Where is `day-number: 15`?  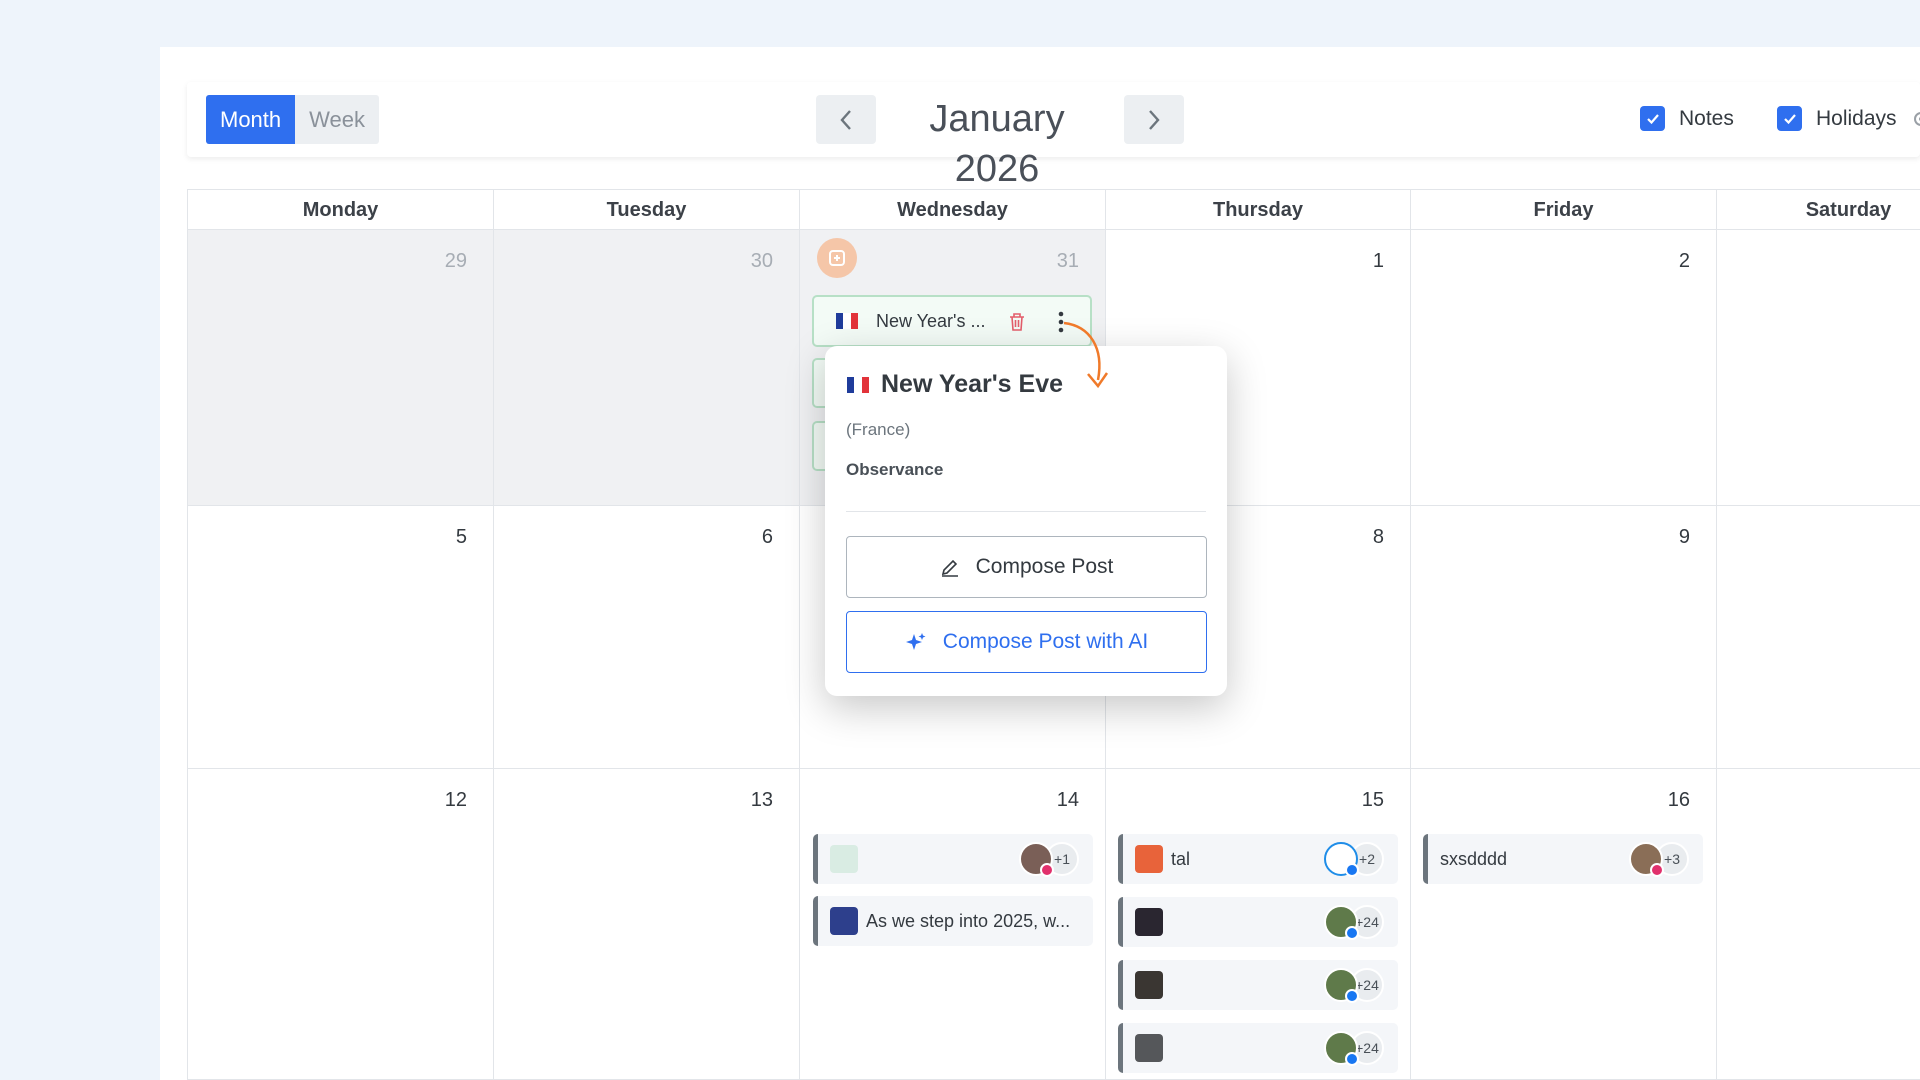 day-number: 15 is located at coordinates (1372, 800).